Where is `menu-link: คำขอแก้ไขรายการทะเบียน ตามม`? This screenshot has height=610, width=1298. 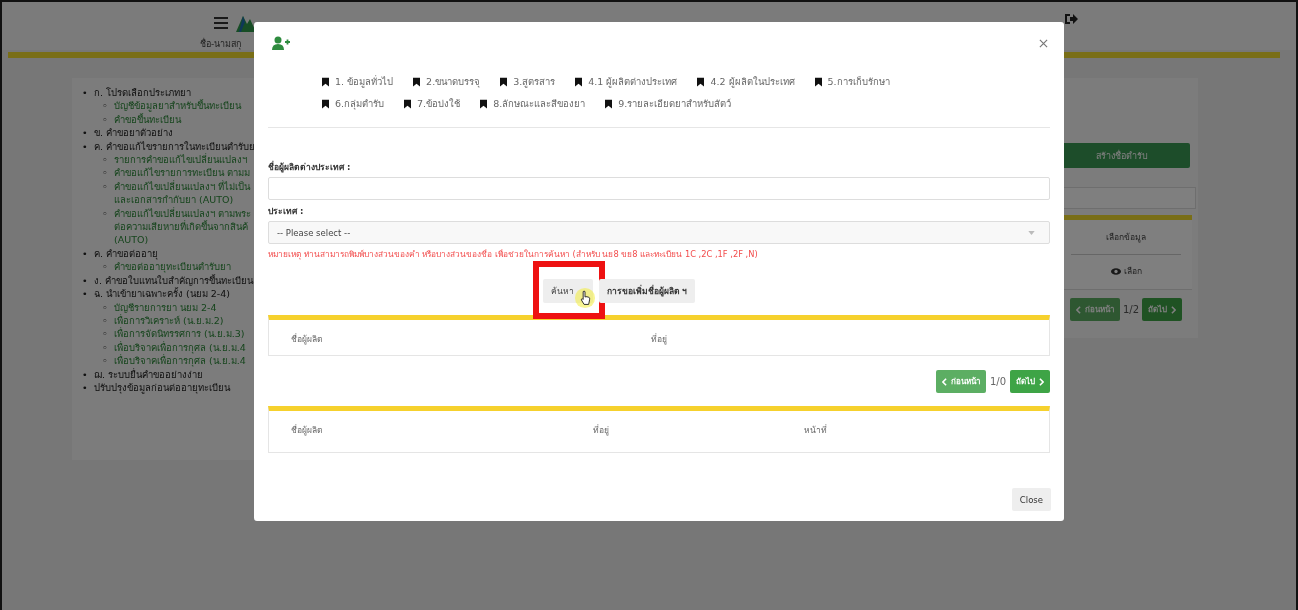
menu-link: คำขอแก้ไขรายการทะเบียน ตามม is located at coordinates (182, 173).